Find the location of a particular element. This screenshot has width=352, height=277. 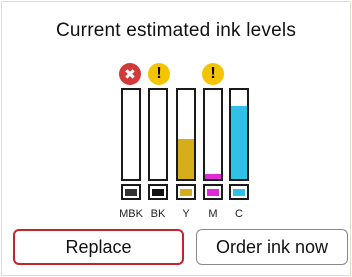

ink-tank-m is located at coordinates (213, 134).